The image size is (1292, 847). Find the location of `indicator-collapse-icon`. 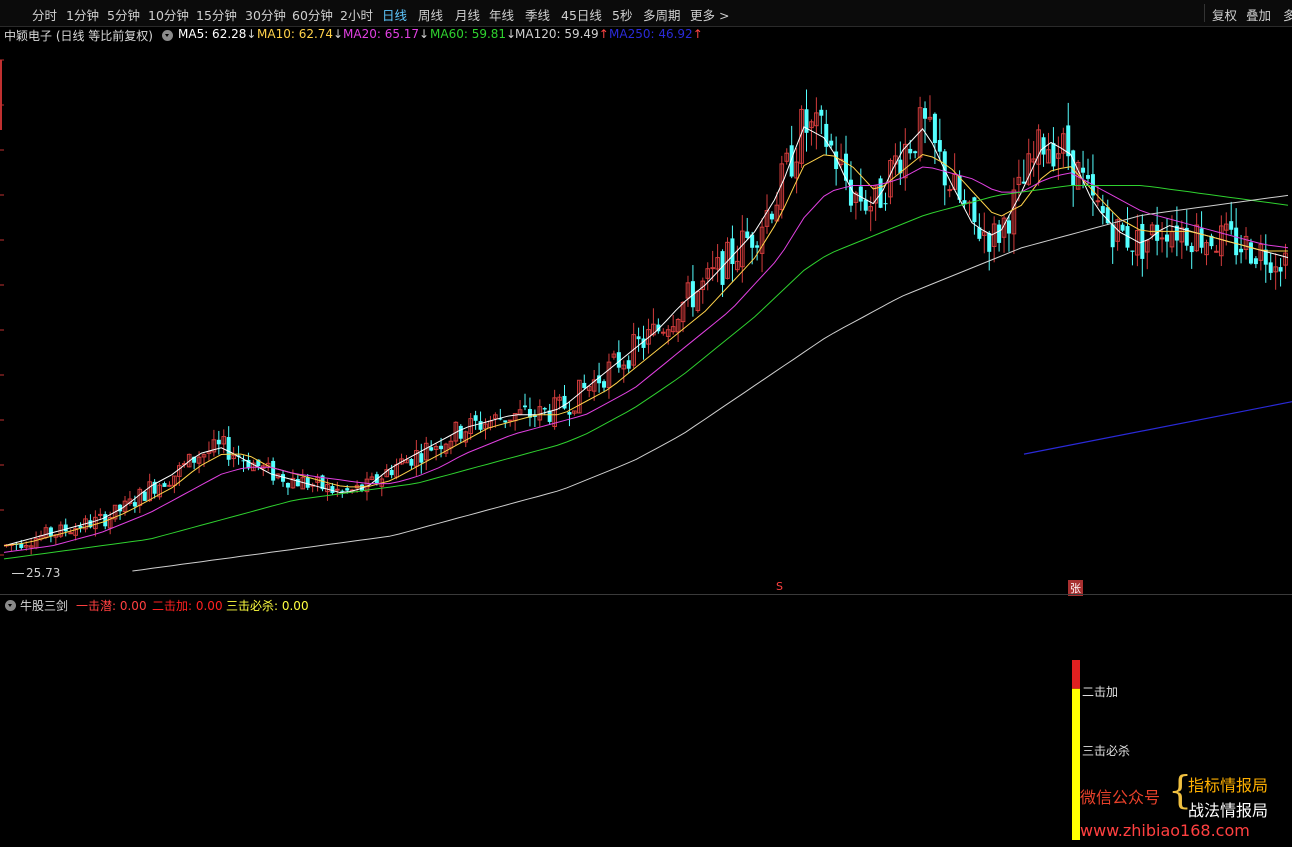

indicator-collapse-icon is located at coordinates (10, 605).